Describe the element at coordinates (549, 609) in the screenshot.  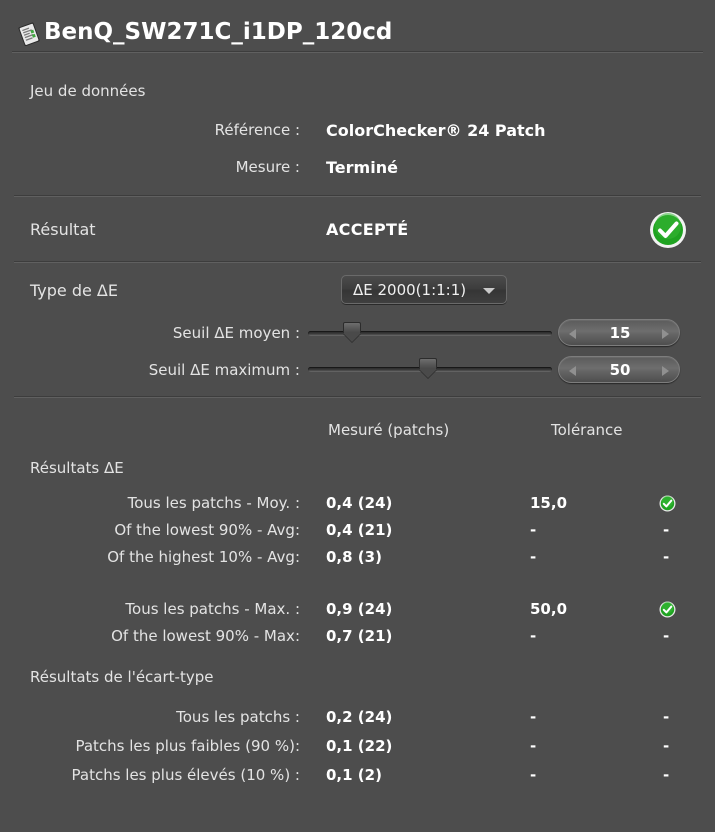
I see `row-tolerance-value: 50,0` at that location.